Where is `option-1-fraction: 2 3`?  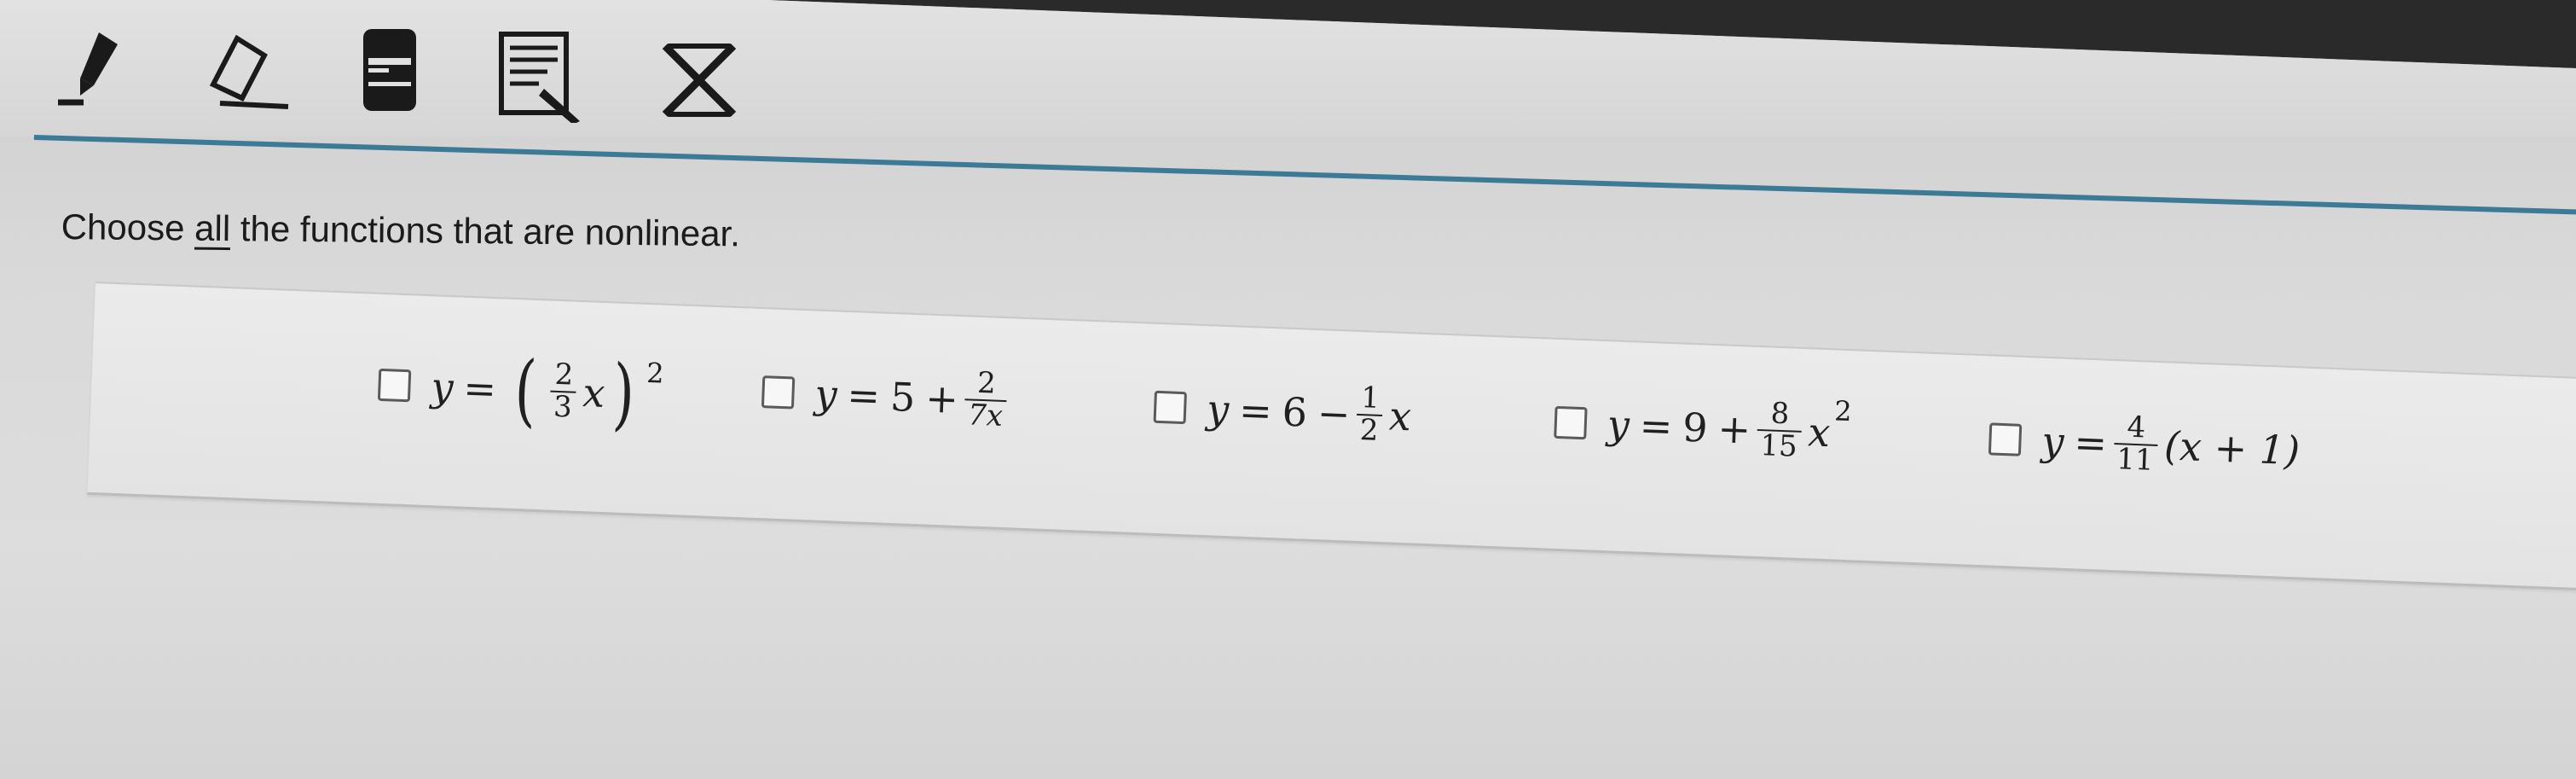 option-1-fraction: 2 3 is located at coordinates (563, 391).